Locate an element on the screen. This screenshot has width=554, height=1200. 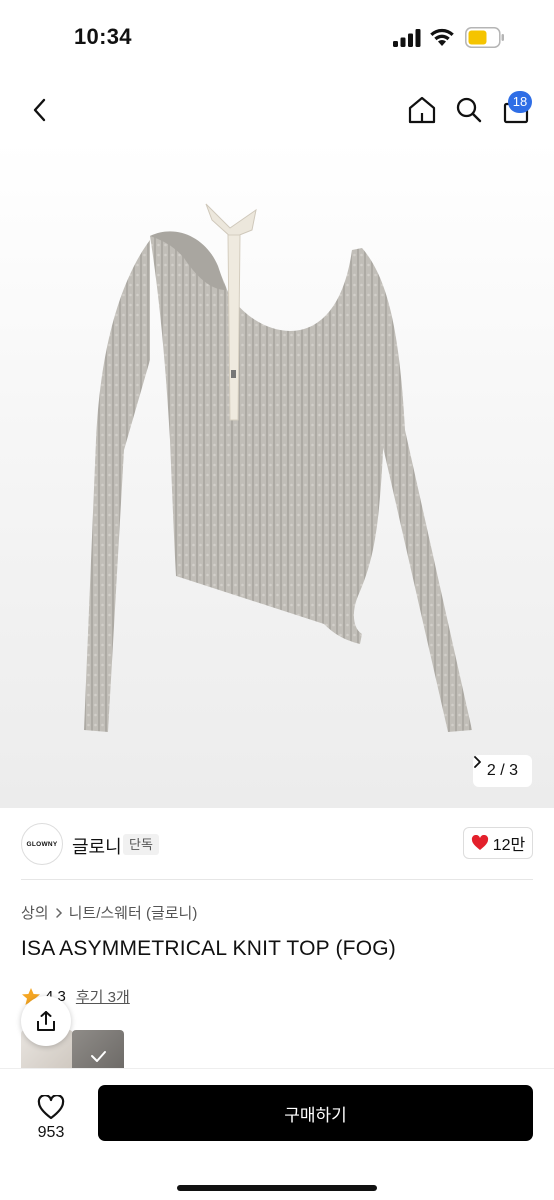
share-button is located at coordinates (46, 1021).